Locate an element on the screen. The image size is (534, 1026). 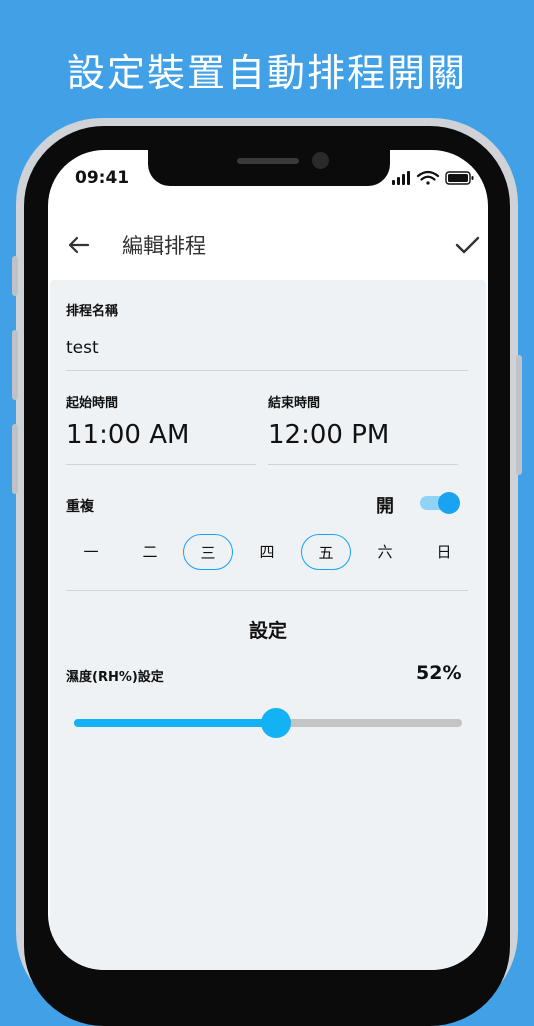
phone-side-button is located at coordinates (15, 276).